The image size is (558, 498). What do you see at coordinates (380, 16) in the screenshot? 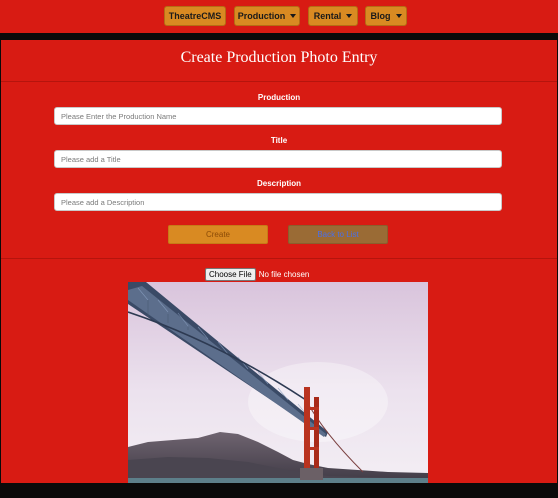
I see `nav-blog-label: Blog` at bounding box center [380, 16].